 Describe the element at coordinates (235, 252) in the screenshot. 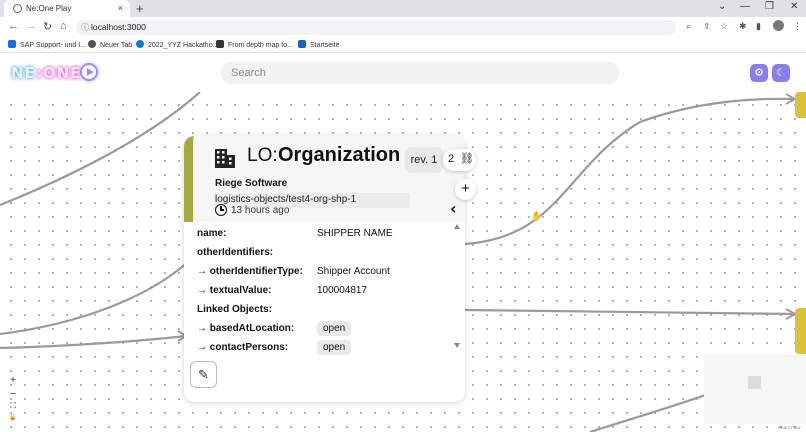

I see `property-key: otherIdentifiers:` at that location.